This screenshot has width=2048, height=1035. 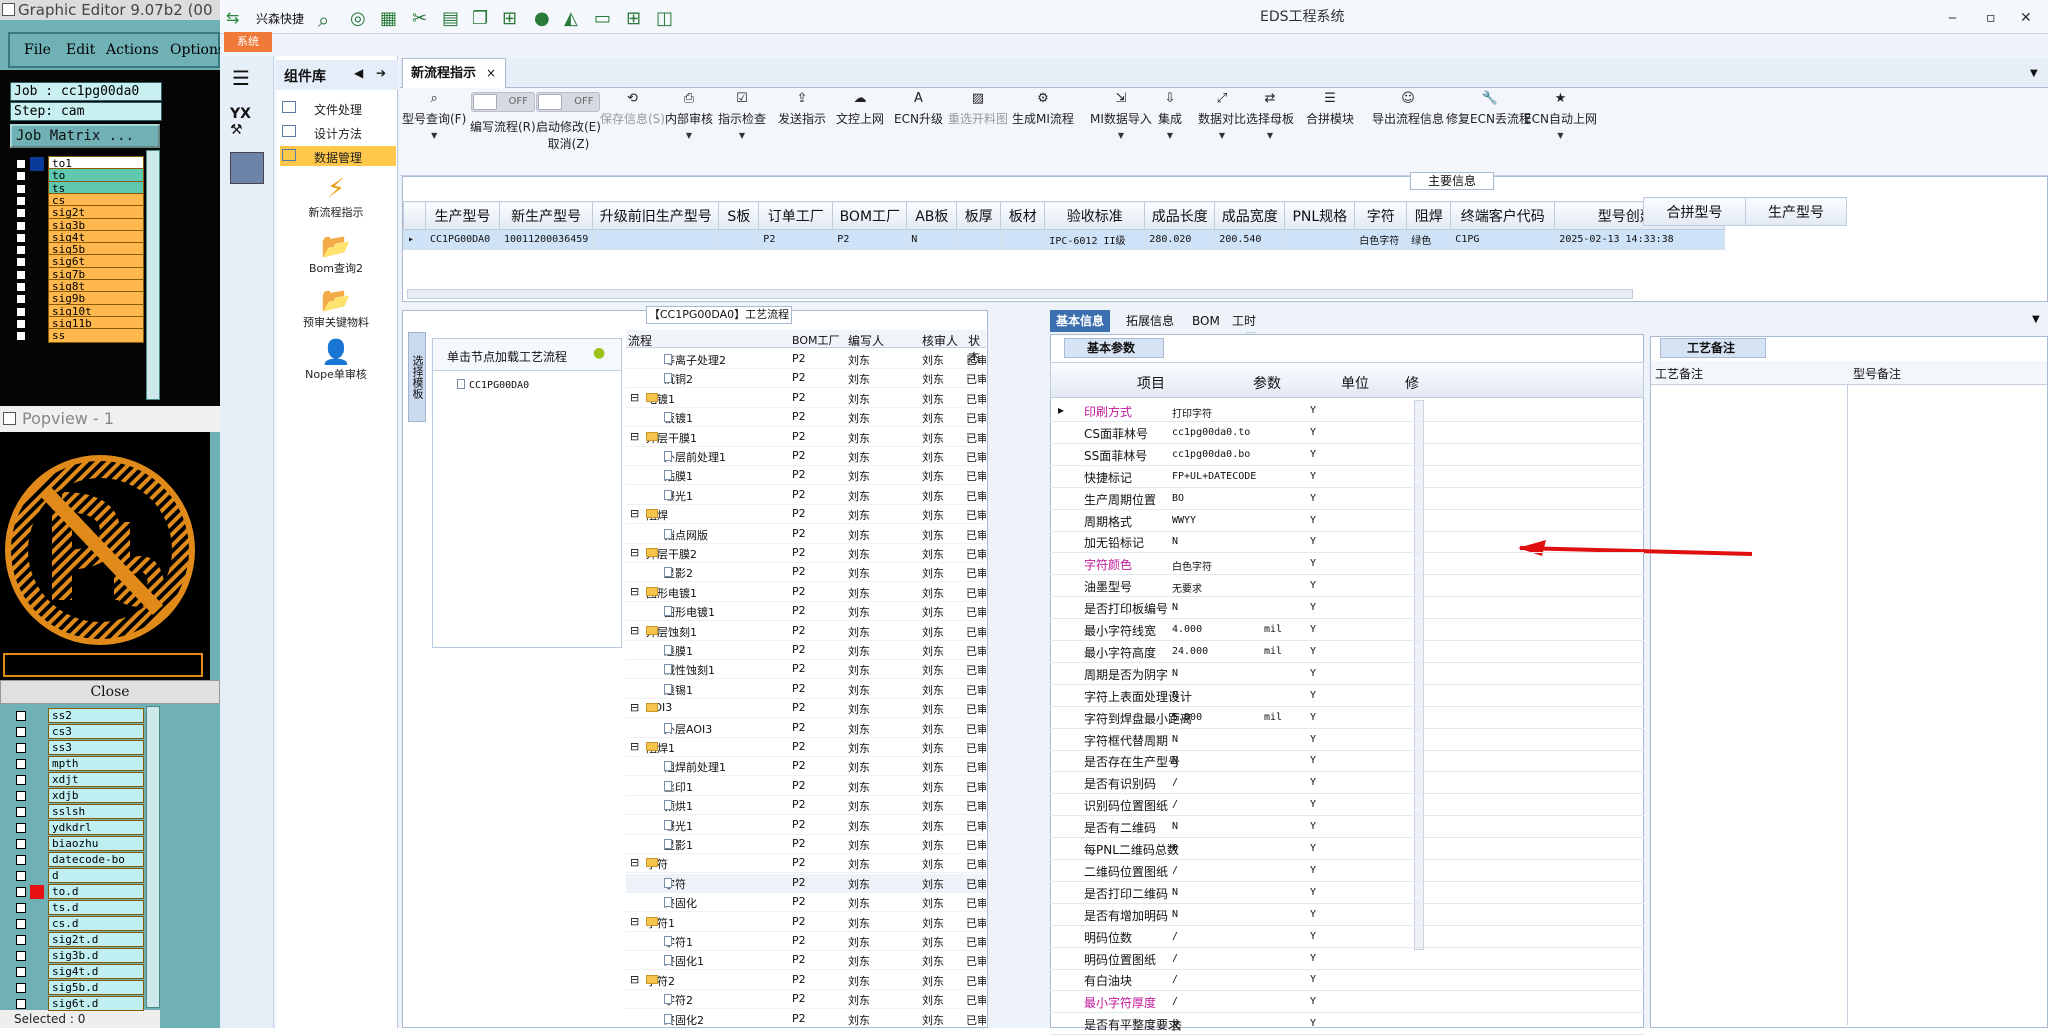 I want to click on toggle-switch: OFF, so click(x=502, y=102).